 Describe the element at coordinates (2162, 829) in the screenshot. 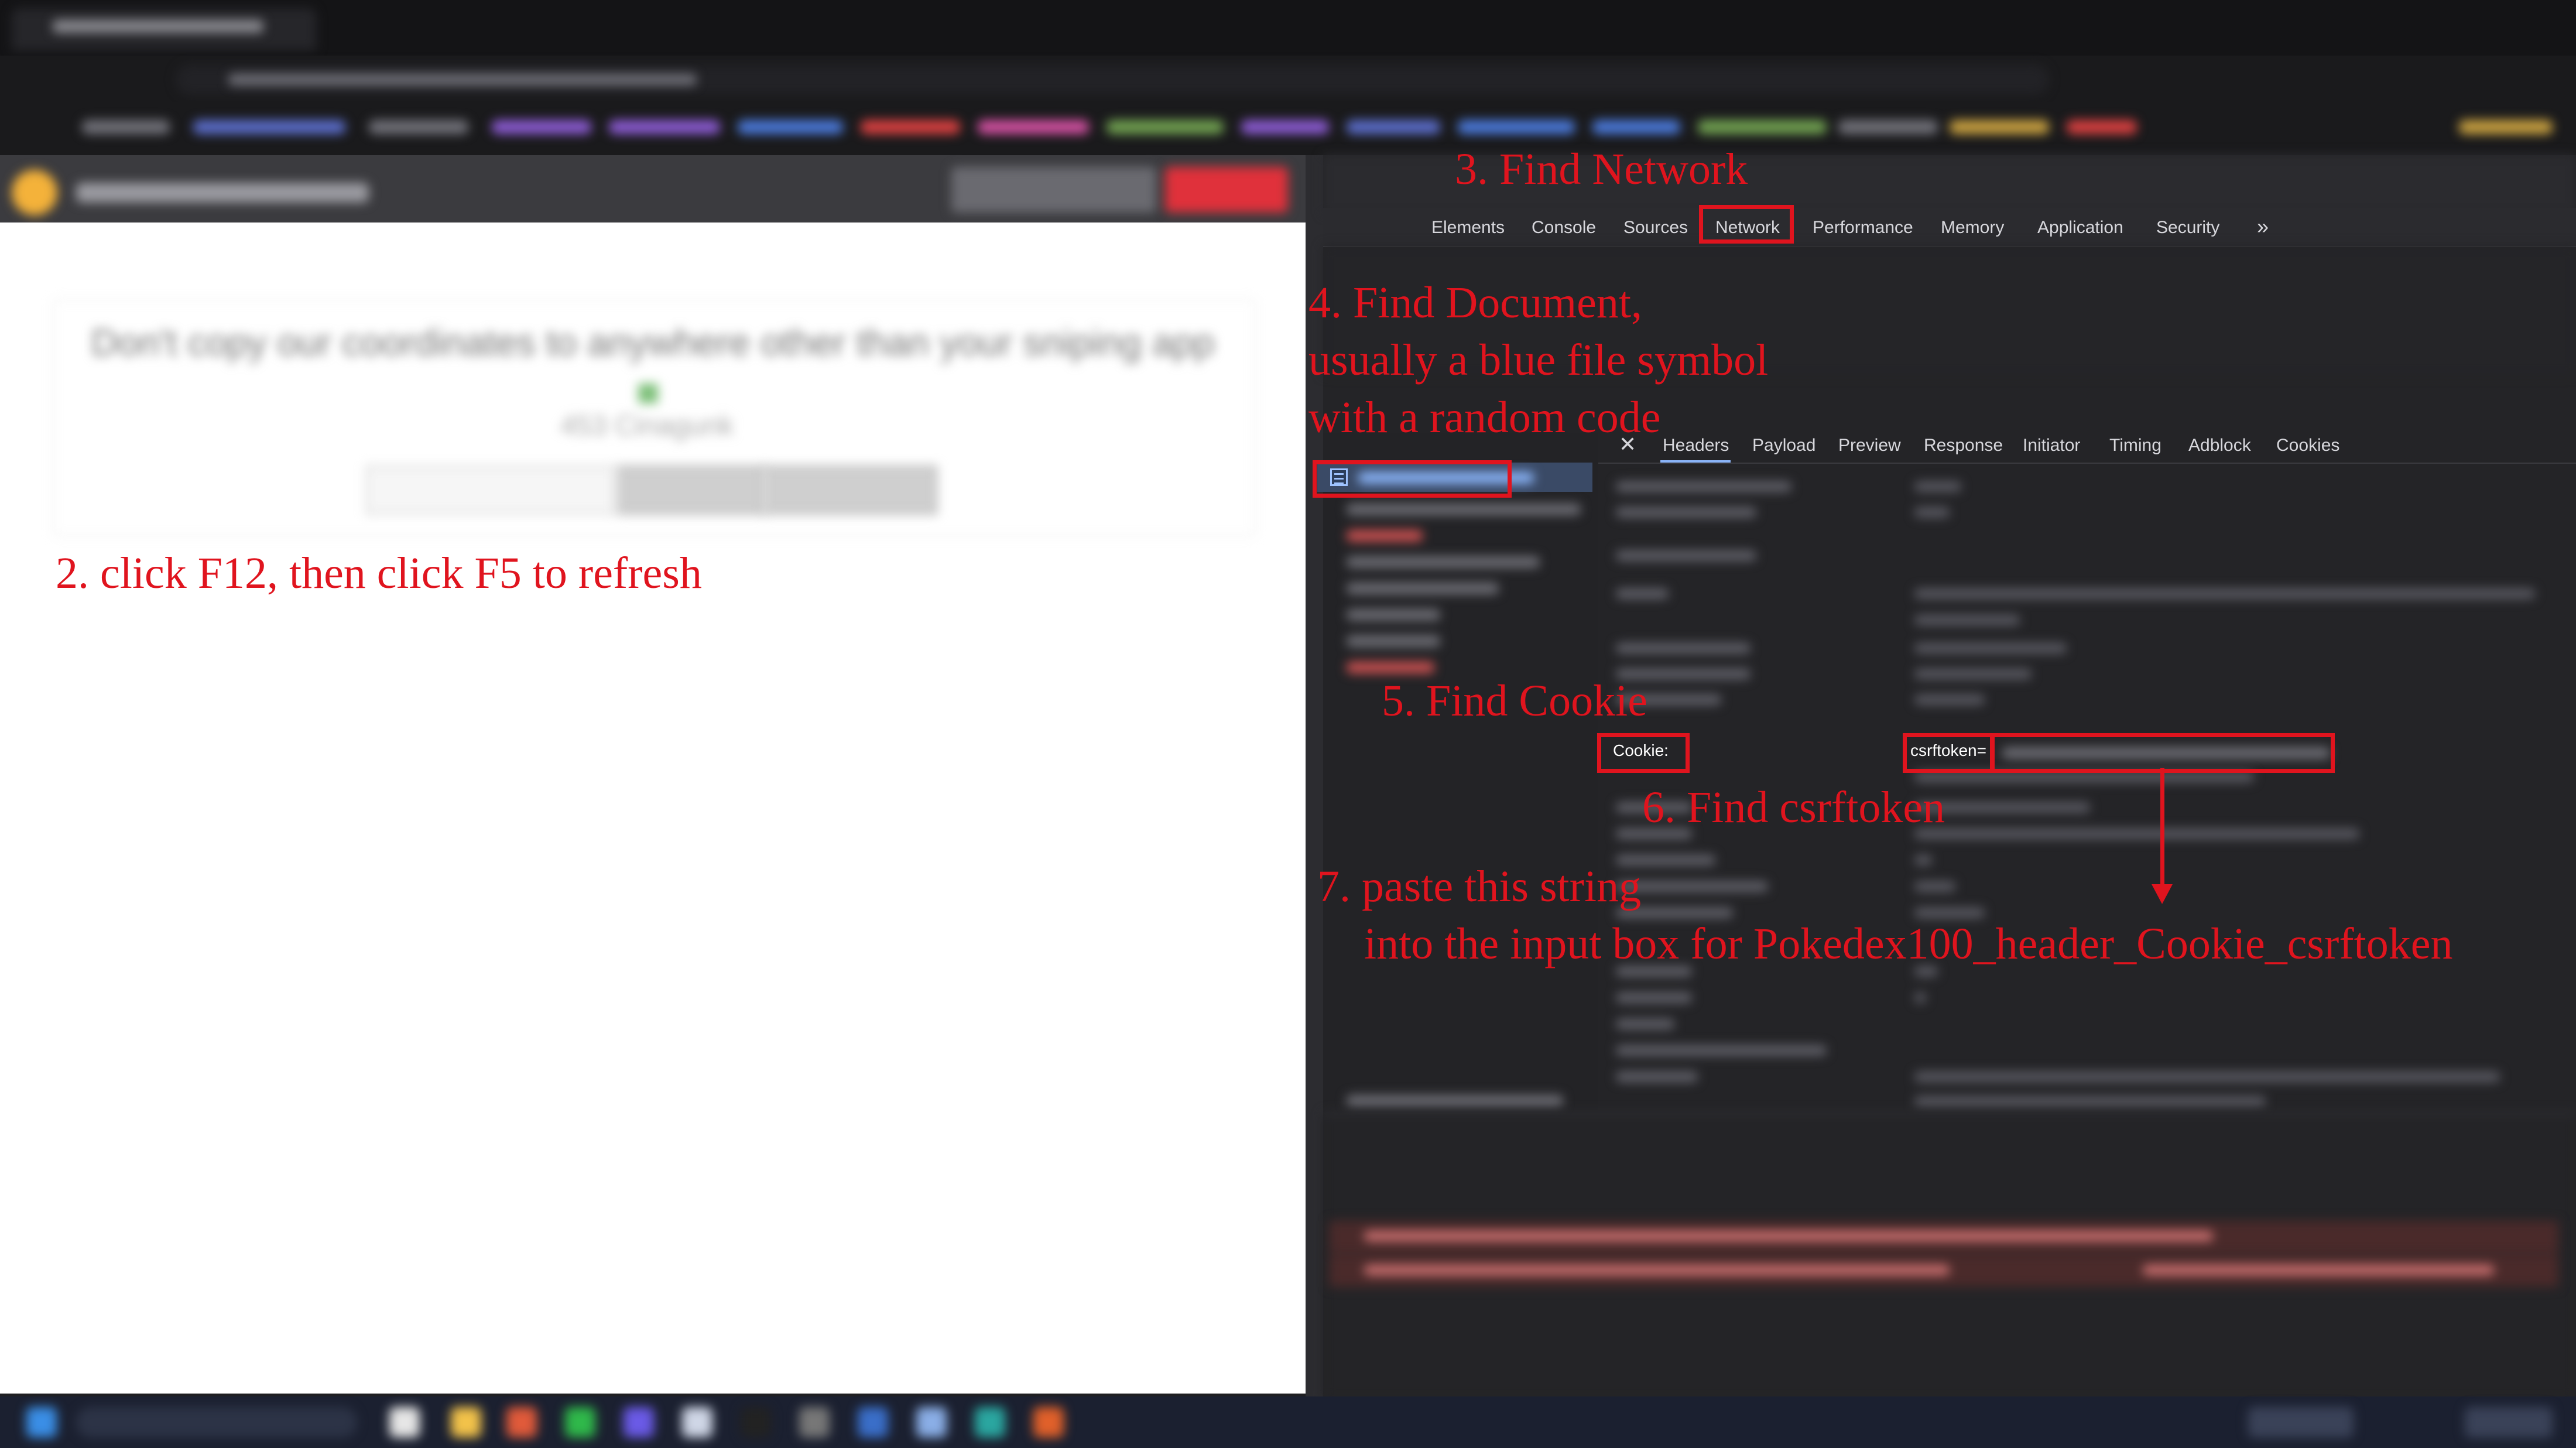

I see `arrow-shaft` at that location.